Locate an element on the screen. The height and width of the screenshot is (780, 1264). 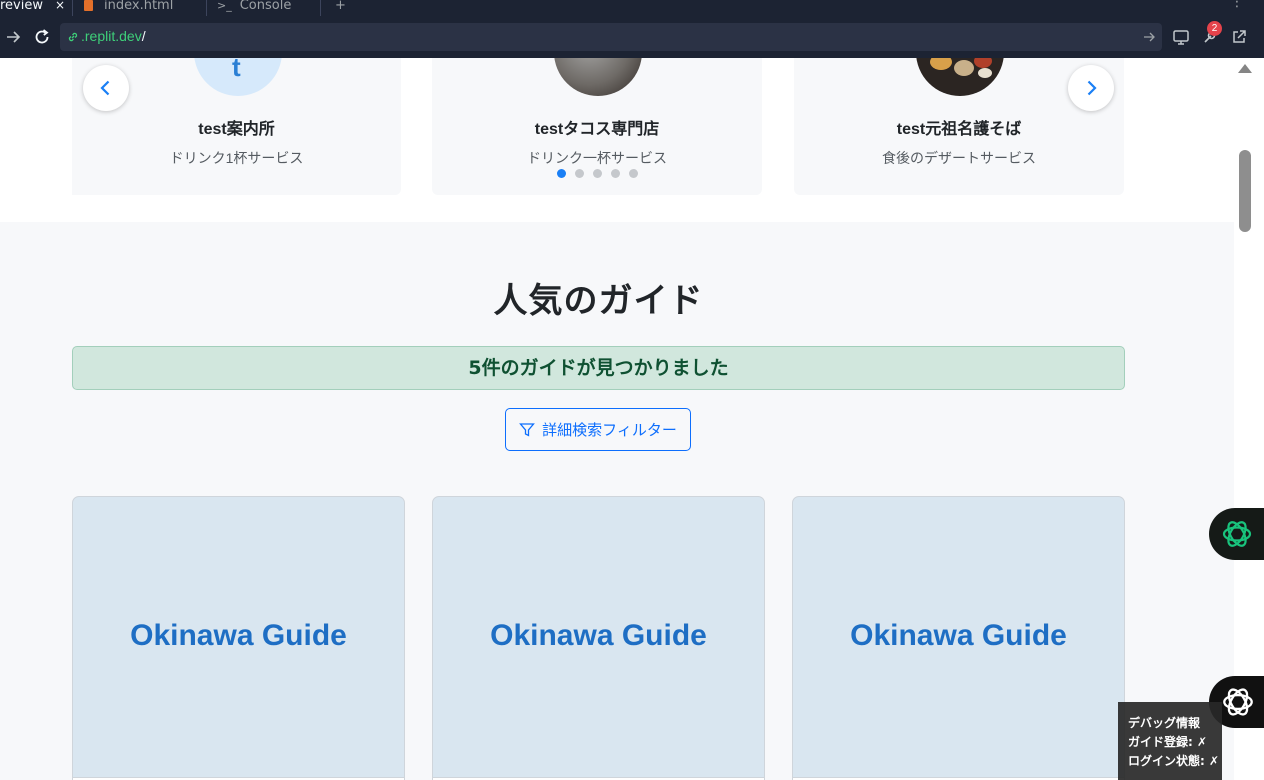
tab-label: Console is located at coordinates (265, 6).